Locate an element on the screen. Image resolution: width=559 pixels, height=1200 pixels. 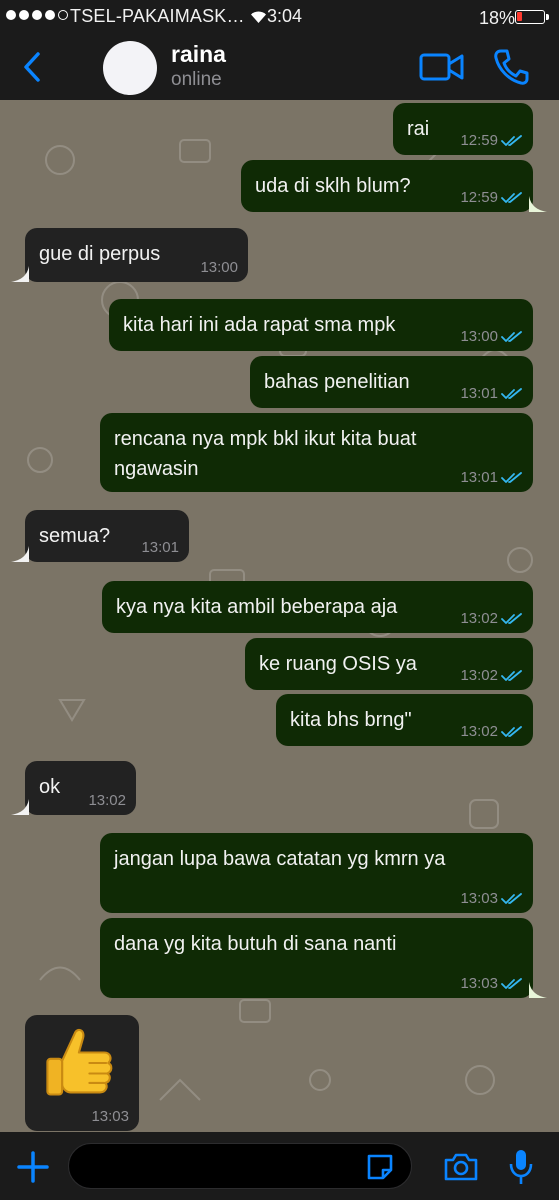
message-text-line: dana yg kita butuh di sana nanti is located at coordinates (255, 944).